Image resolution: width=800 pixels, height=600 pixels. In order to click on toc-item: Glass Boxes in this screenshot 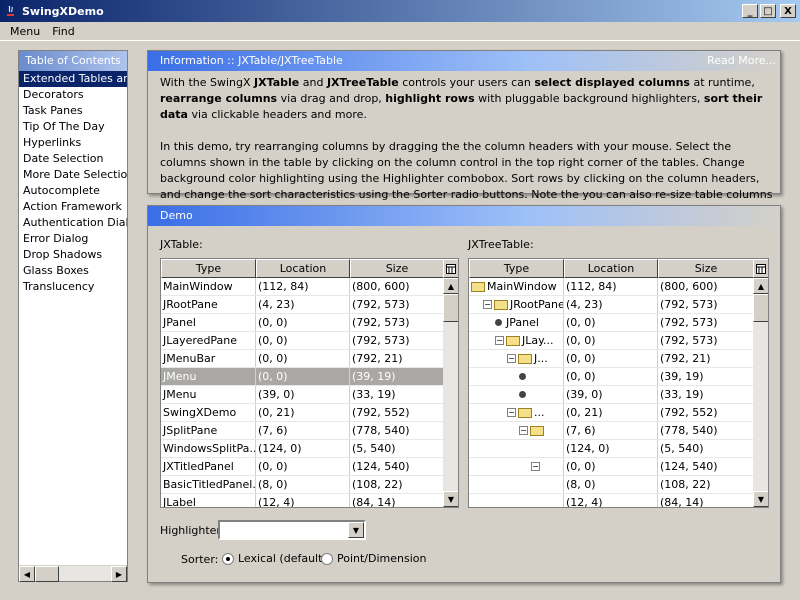, I will do `click(73, 271)`.